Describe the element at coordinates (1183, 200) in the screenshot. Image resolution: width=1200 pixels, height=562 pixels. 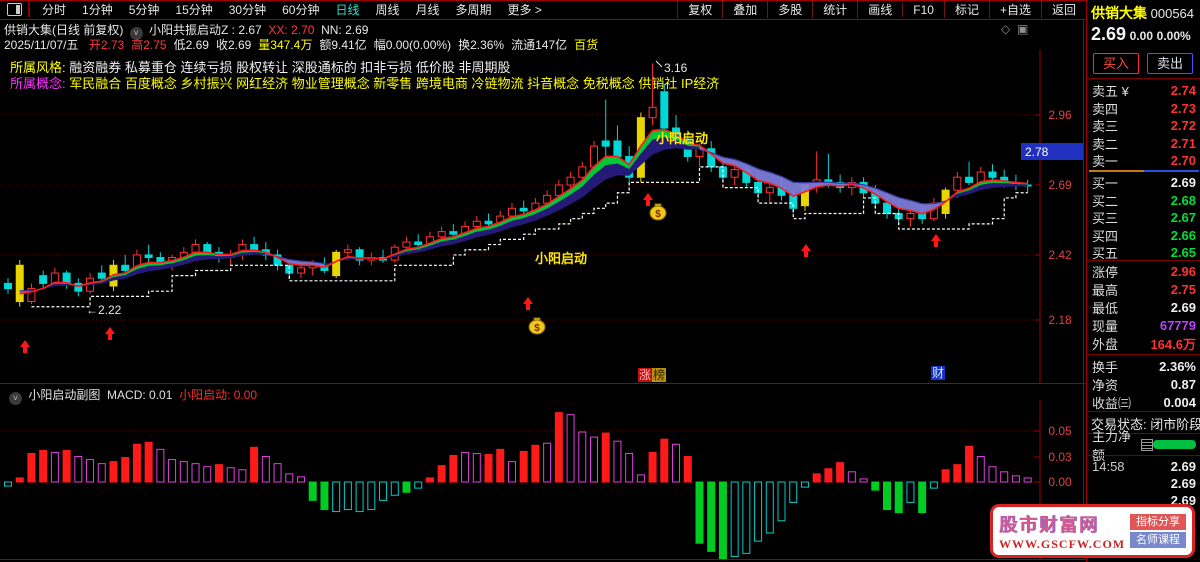
I see `order-book-row-value: 2.68` at that location.